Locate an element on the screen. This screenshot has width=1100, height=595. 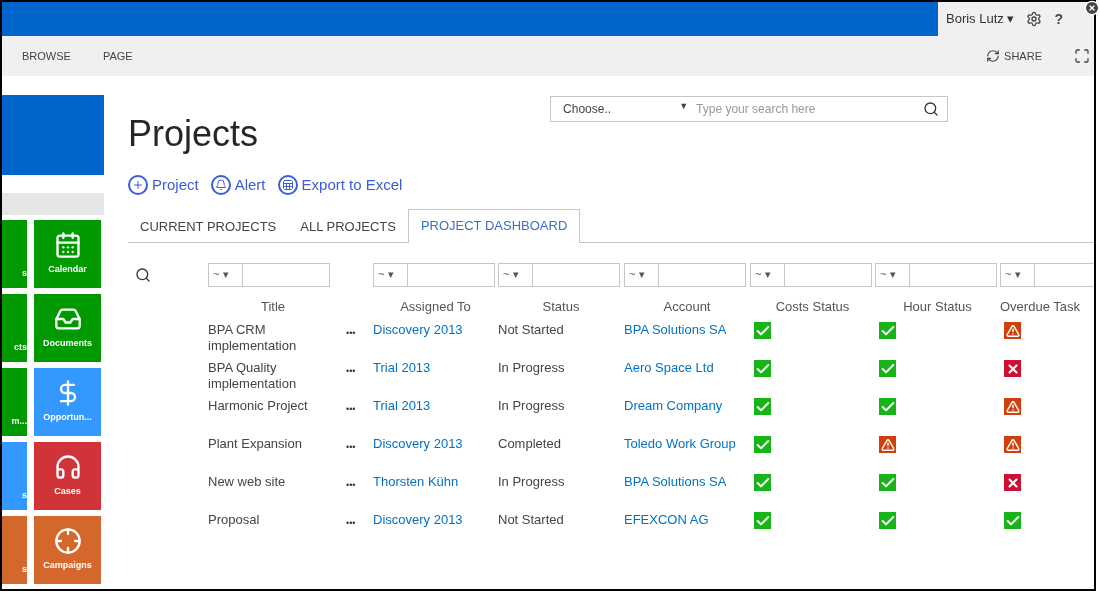
plus-icon is located at coordinates (138, 185).